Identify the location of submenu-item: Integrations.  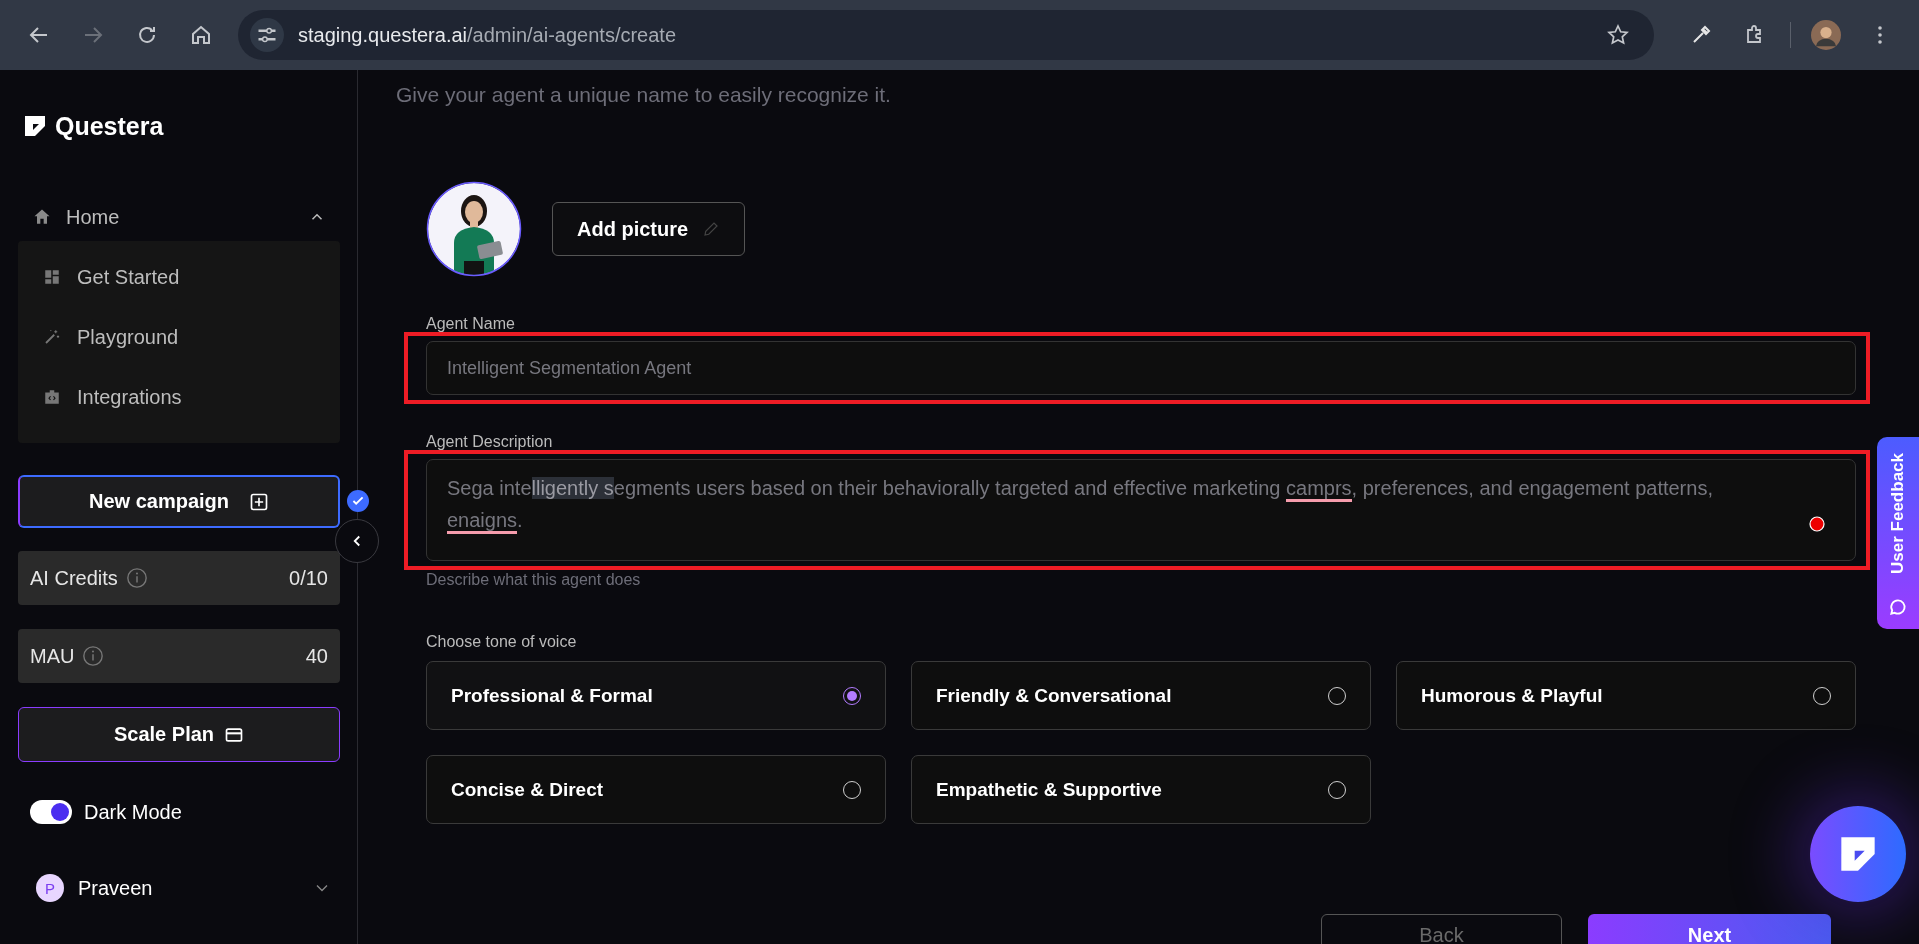
(179, 397).